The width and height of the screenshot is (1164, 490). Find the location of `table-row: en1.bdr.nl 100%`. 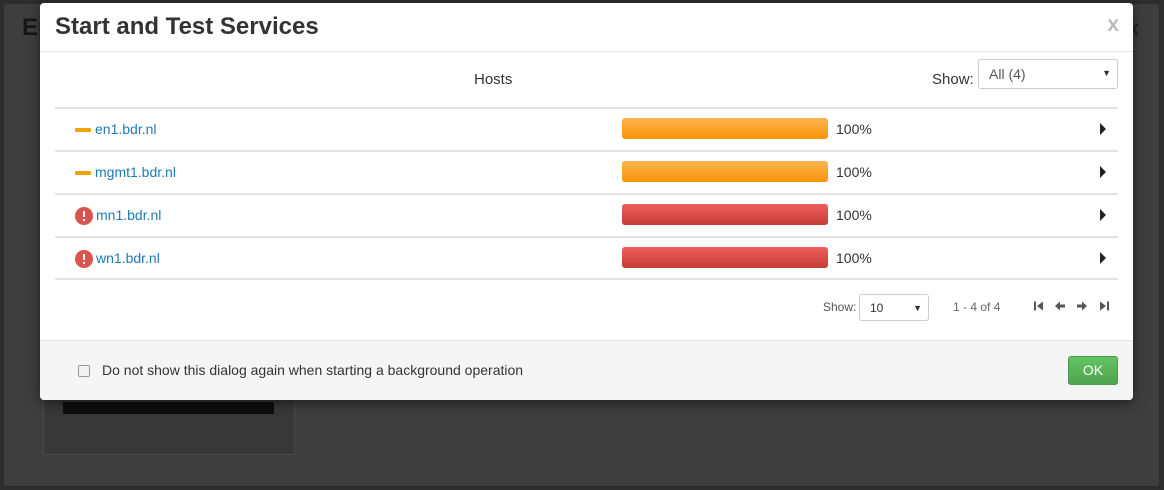

table-row: en1.bdr.nl 100% is located at coordinates (586, 128).